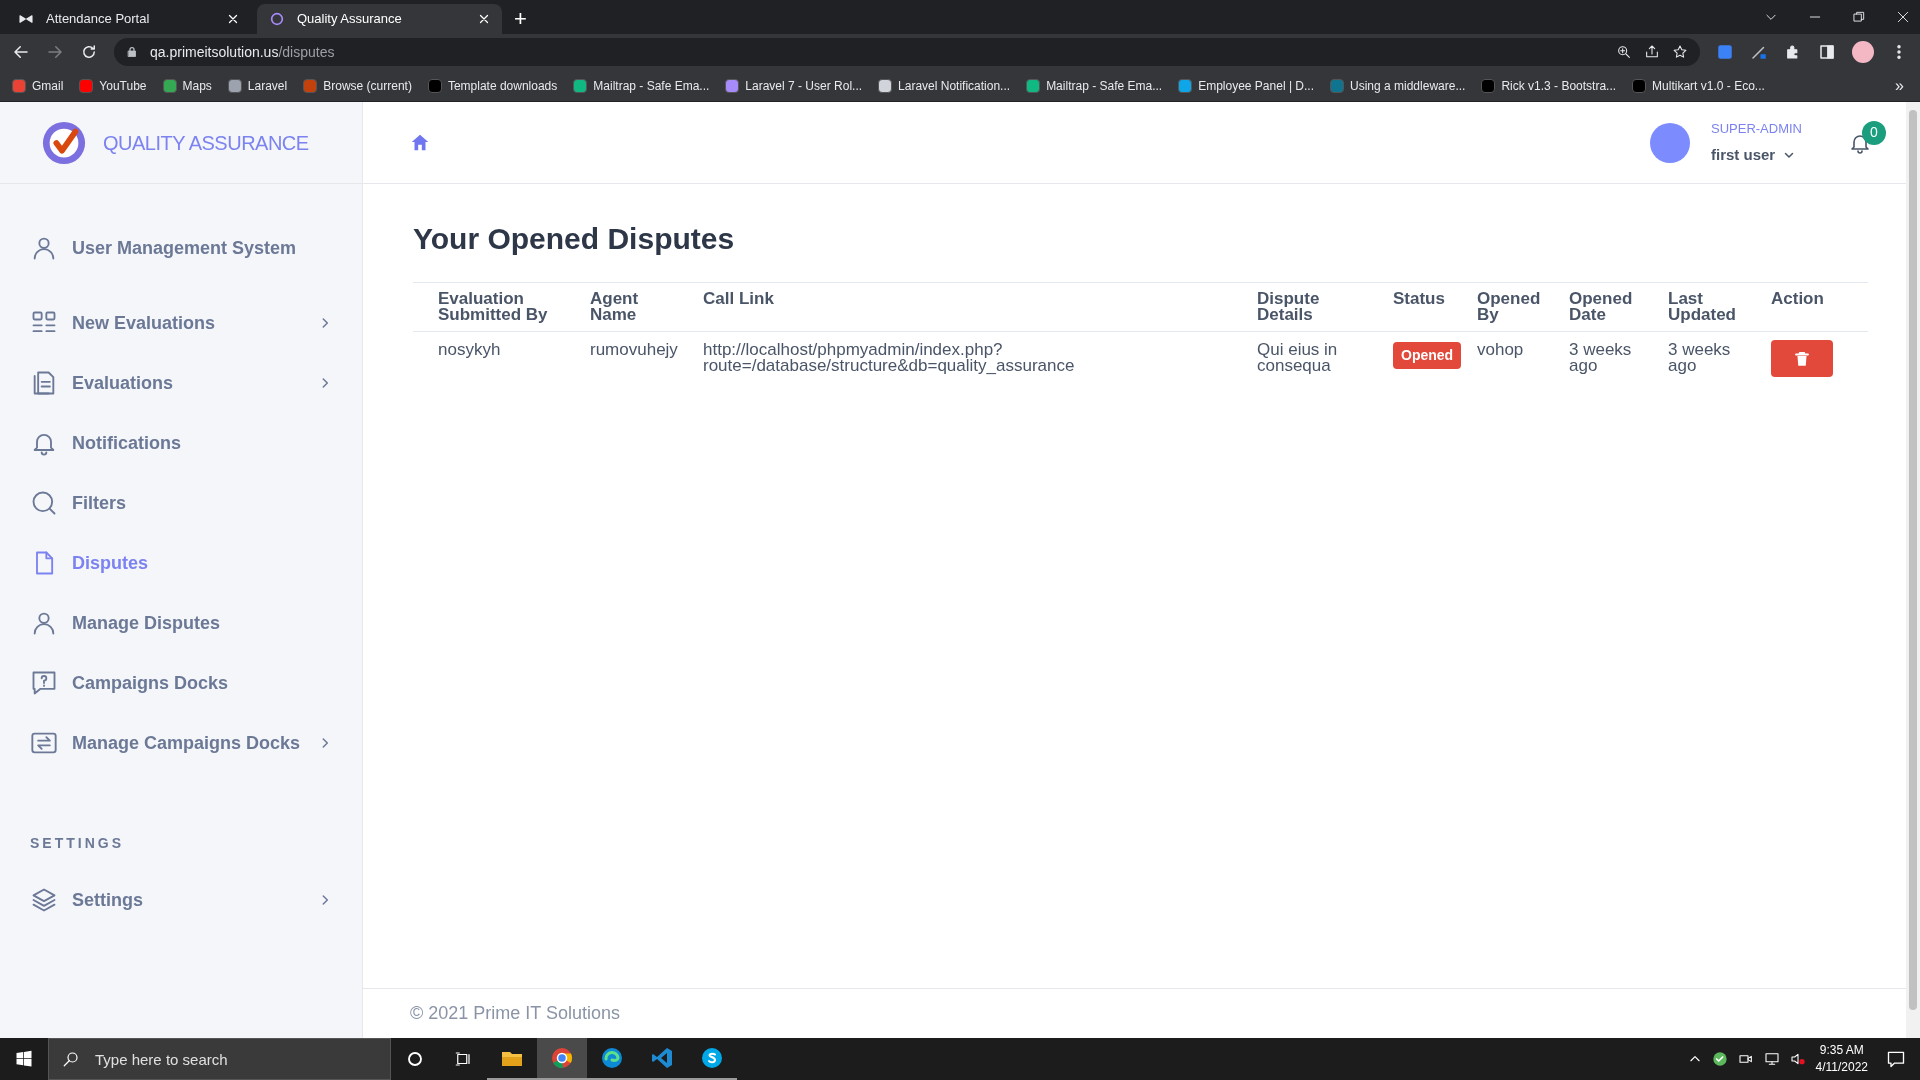 The image size is (1920, 1080). Describe the element at coordinates (1680, 52) in the screenshot. I see `star-icon` at that location.